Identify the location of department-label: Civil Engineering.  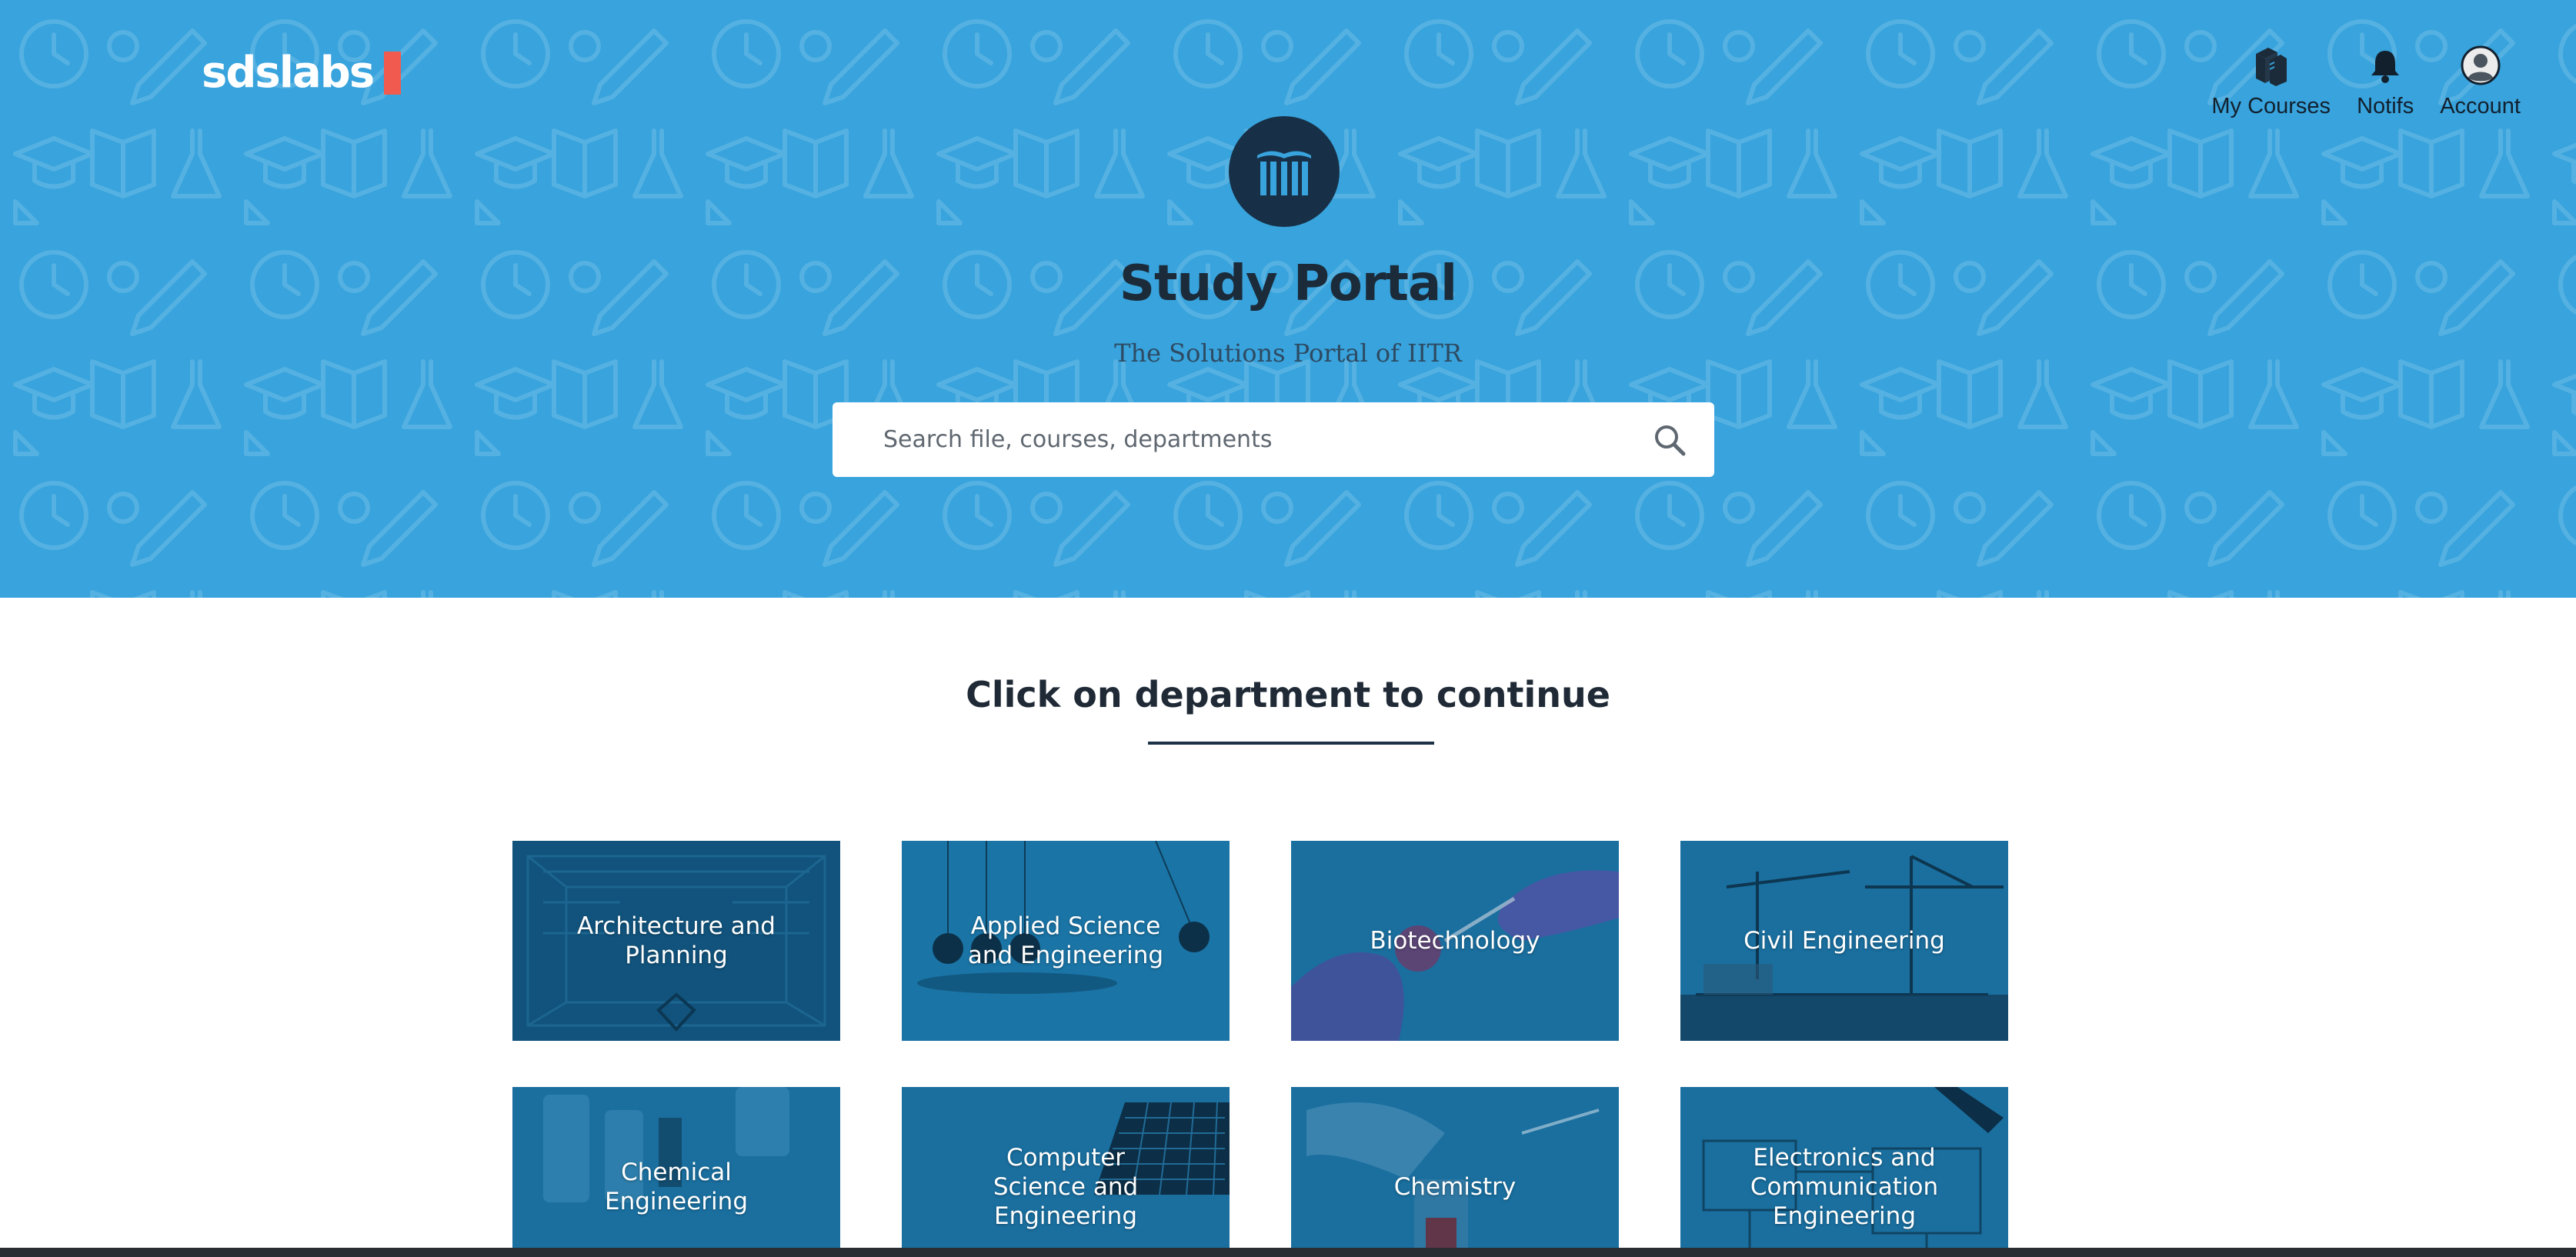
(1844, 941).